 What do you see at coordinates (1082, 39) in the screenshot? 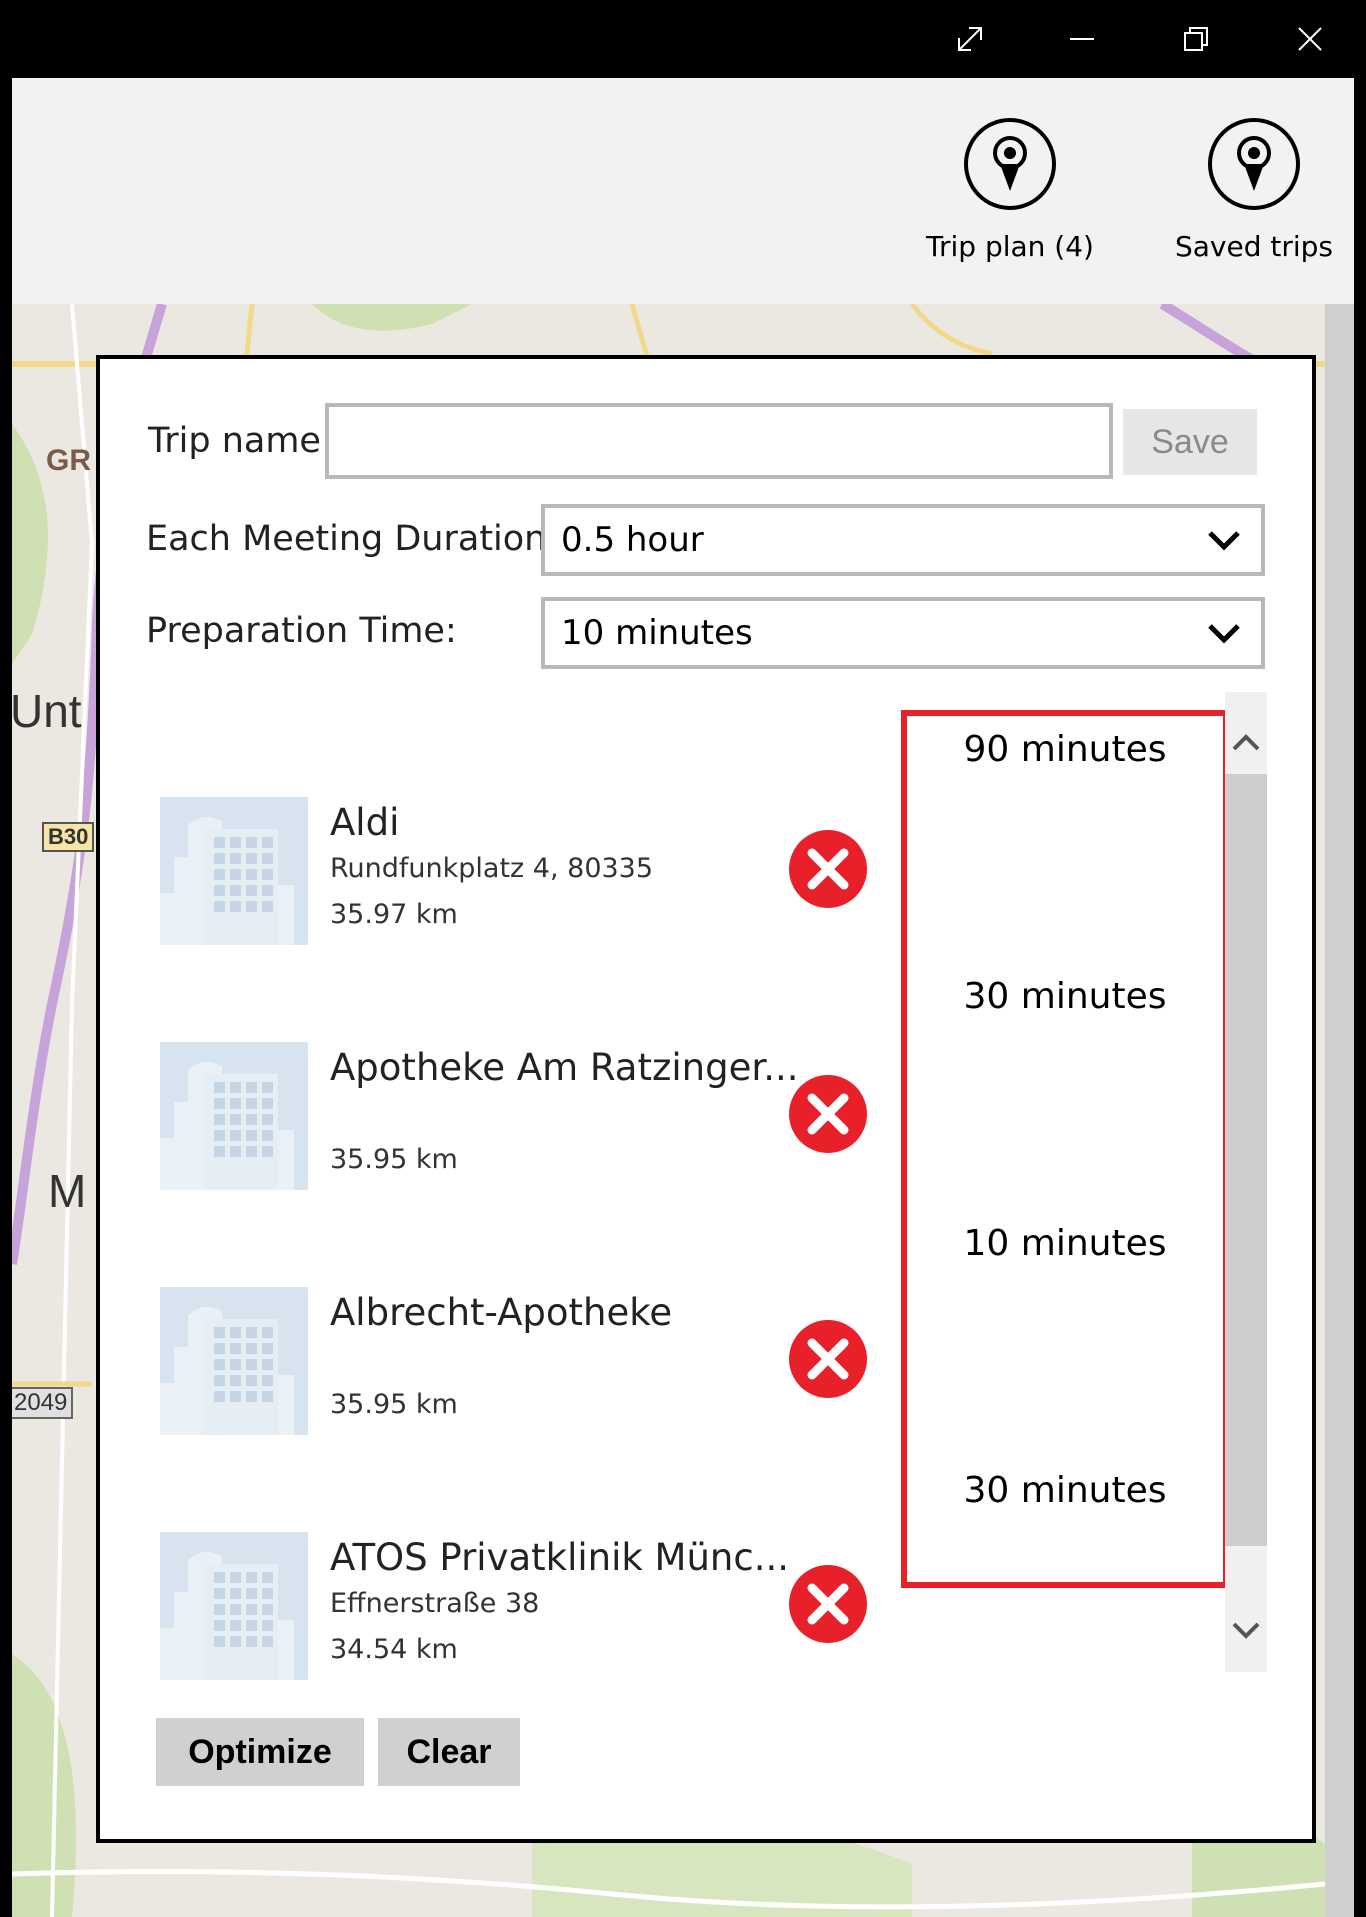
I see `minimize-icon` at bounding box center [1082, 39].